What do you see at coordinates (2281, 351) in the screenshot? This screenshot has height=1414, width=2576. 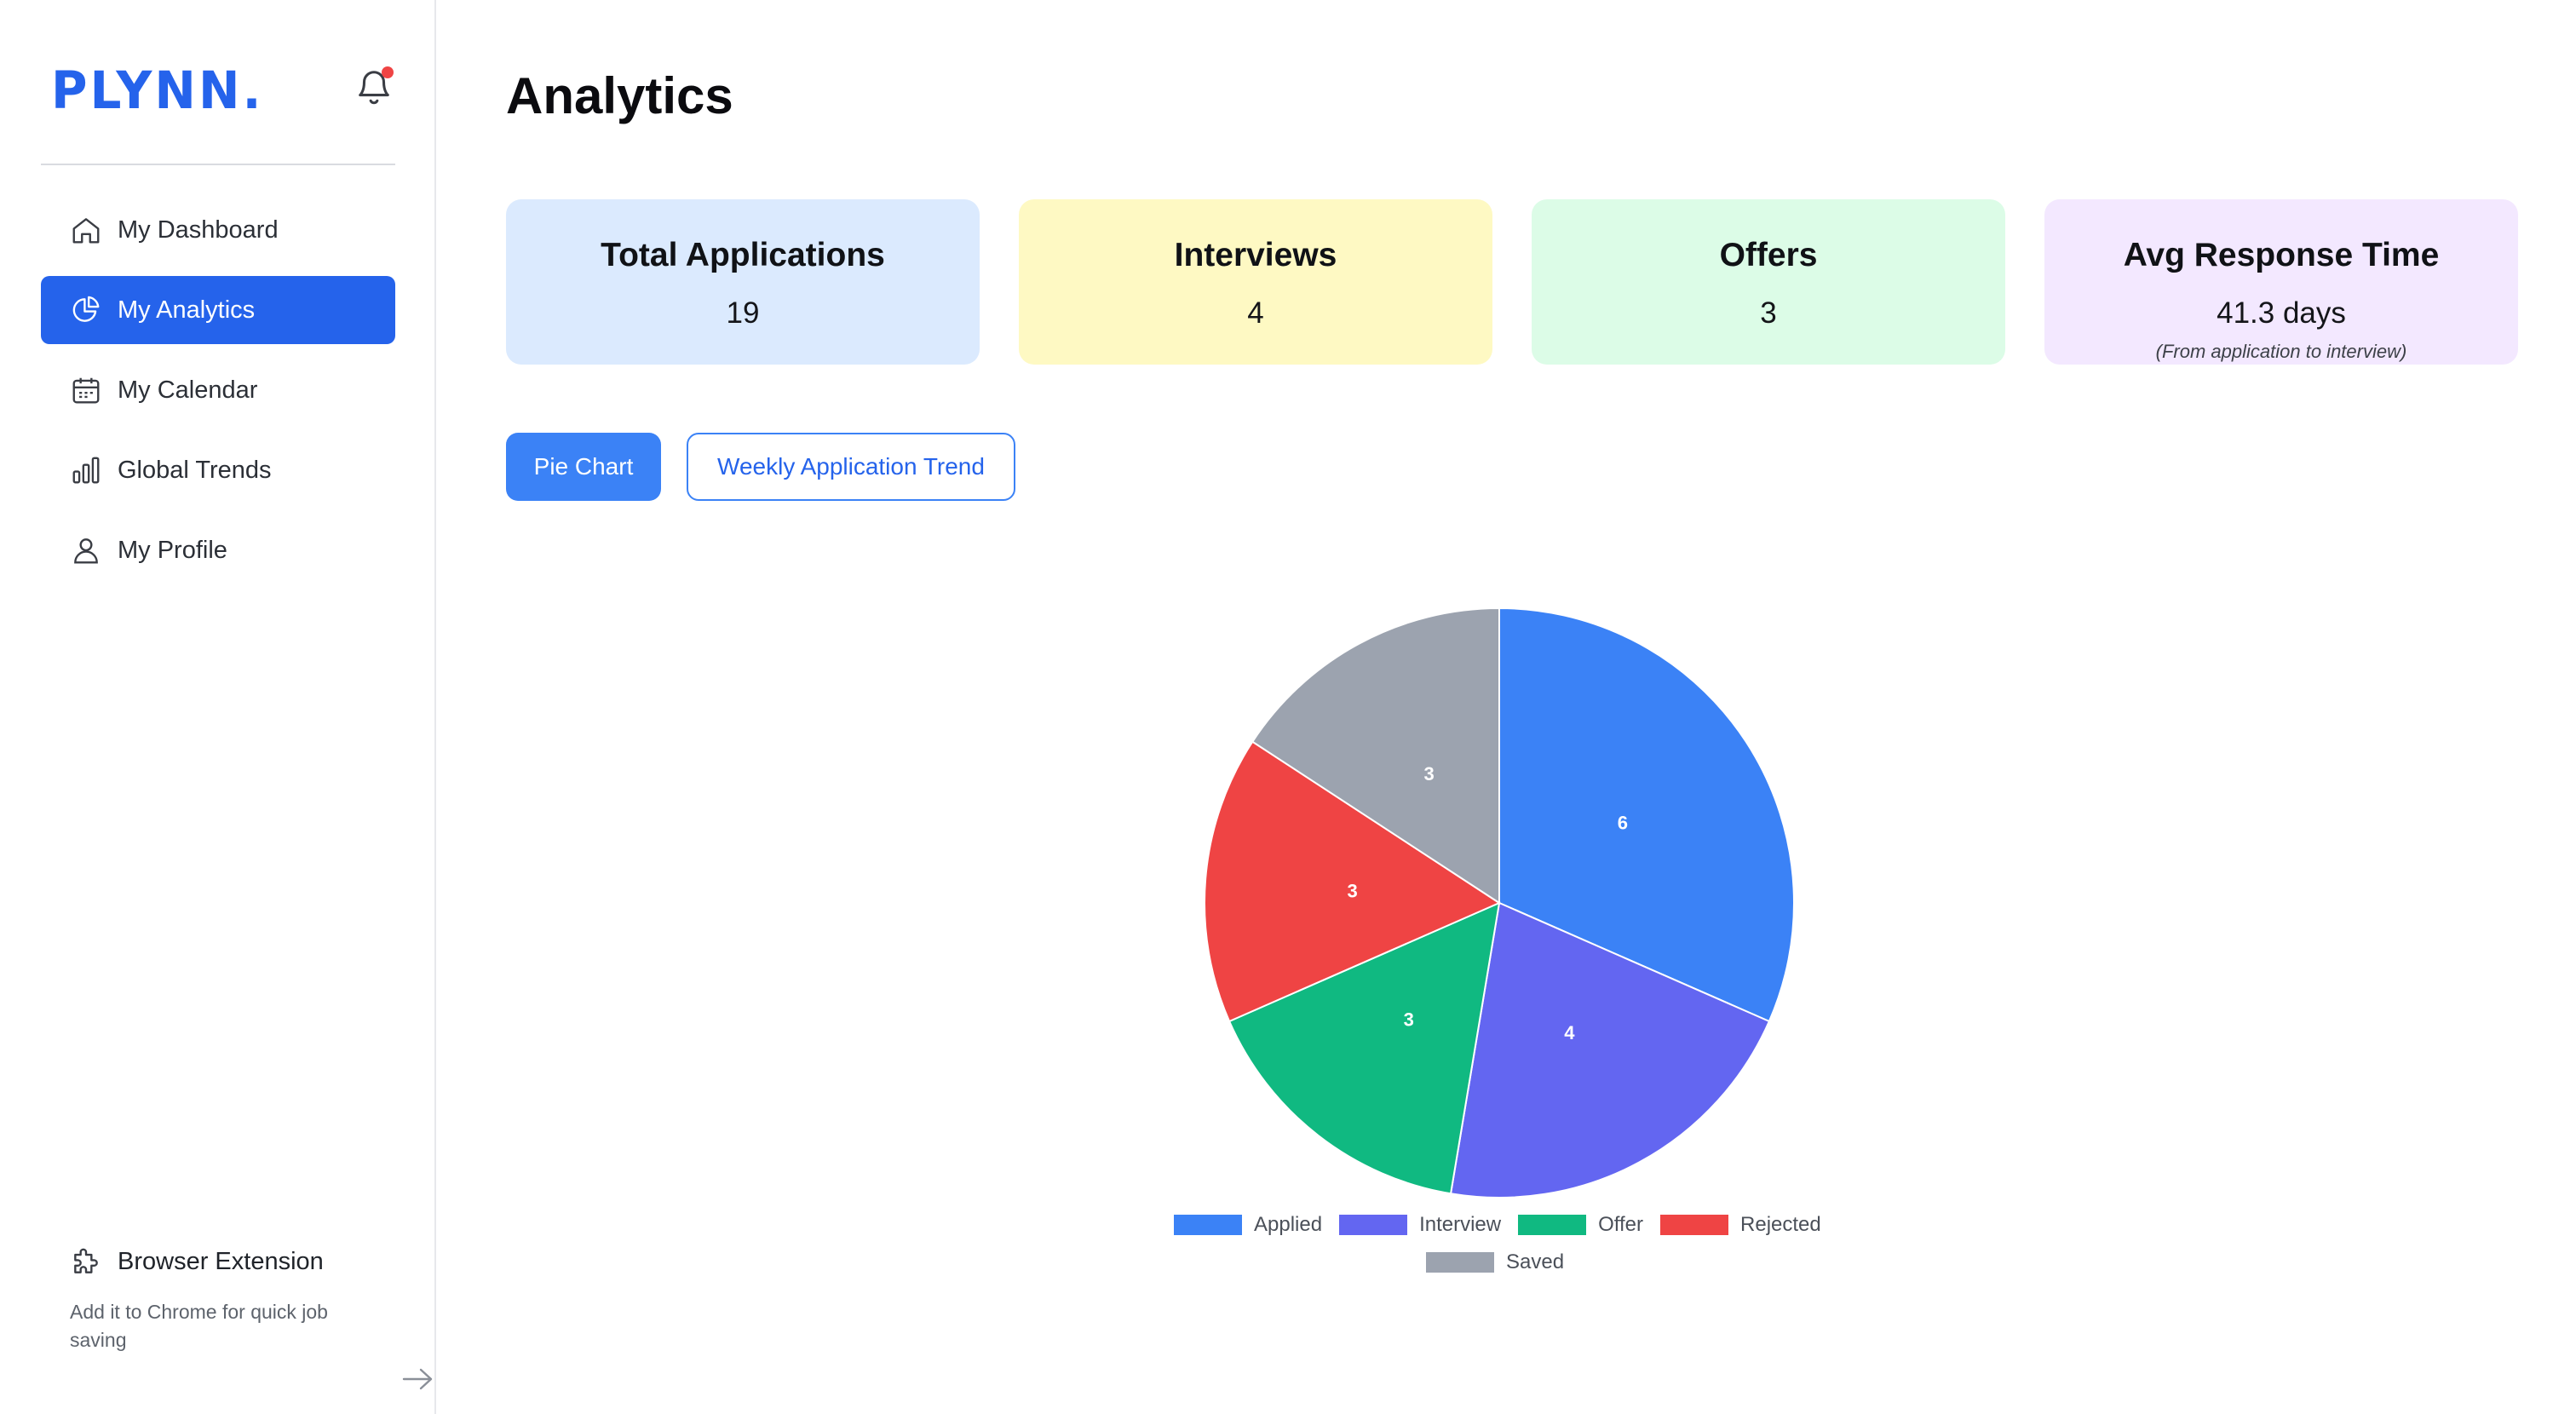 I see `stat-note: (From application to interview)` at bounding box center [2281, 351].